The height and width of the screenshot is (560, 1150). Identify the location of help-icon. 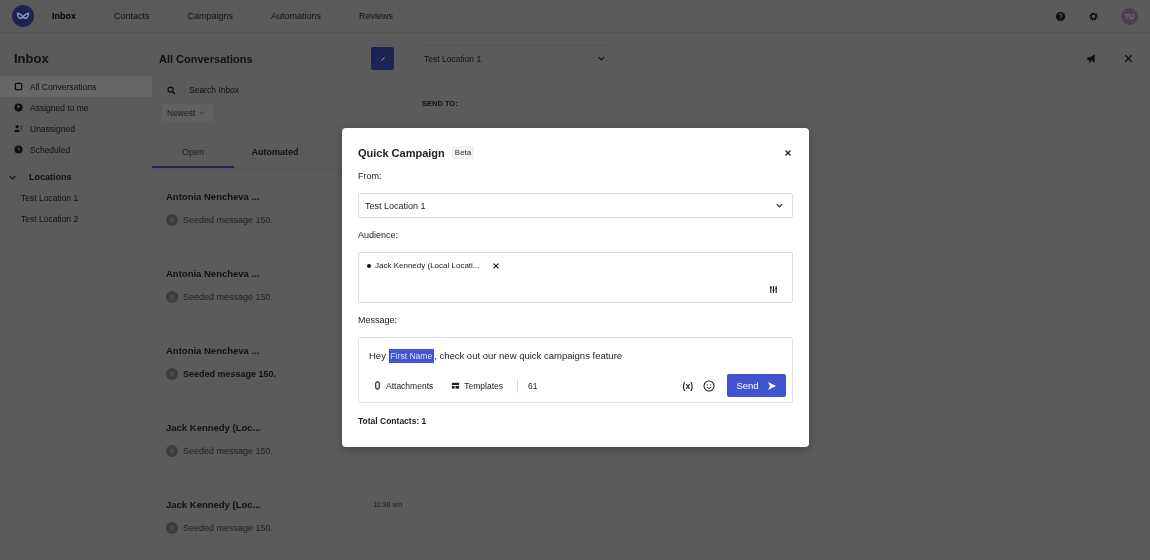
(1060, 16).